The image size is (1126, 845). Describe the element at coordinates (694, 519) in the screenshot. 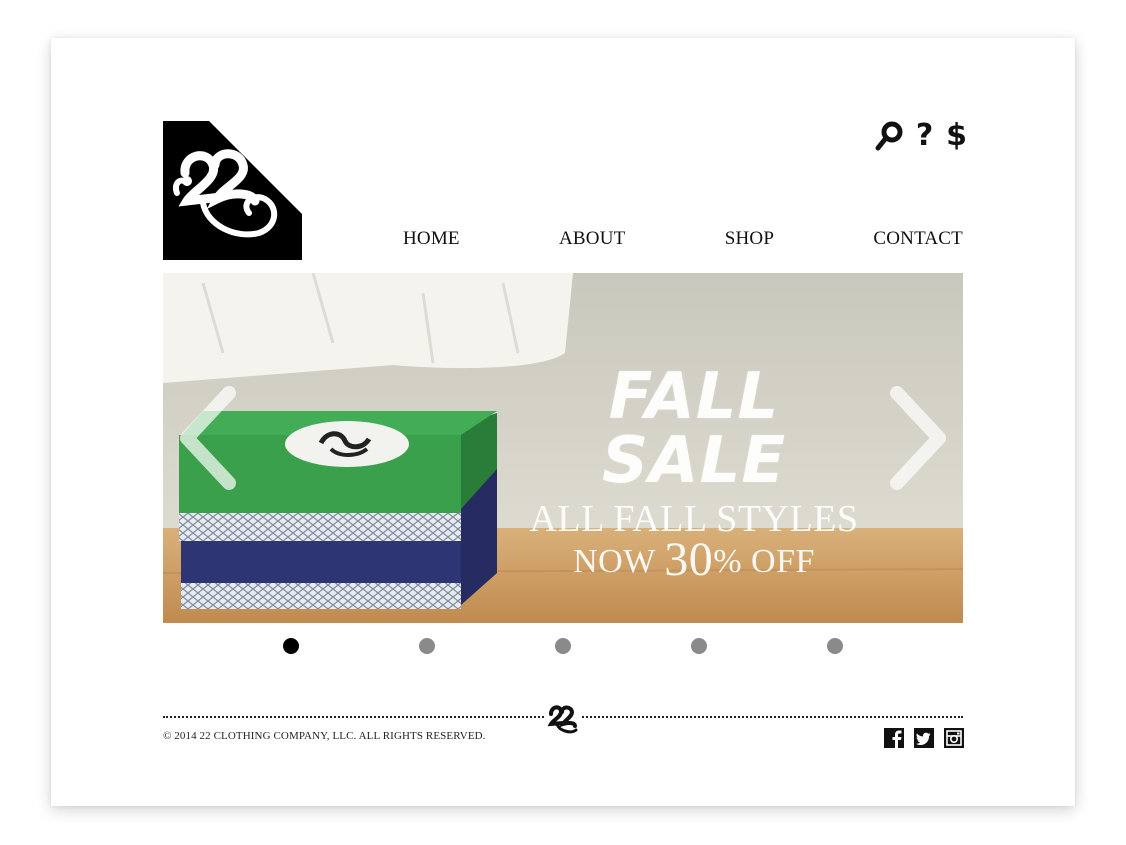

I see `sale-subline: ALL FALL STYLES` at that location.